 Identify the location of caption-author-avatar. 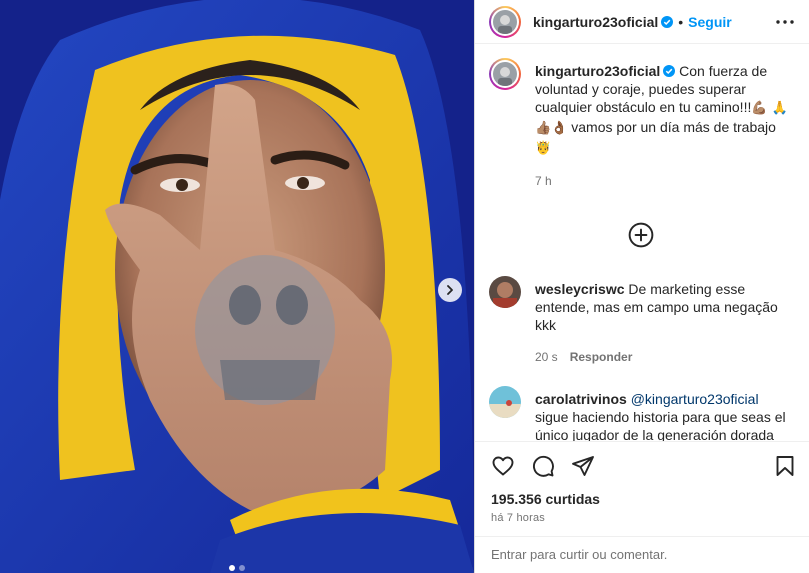
(505, 74).